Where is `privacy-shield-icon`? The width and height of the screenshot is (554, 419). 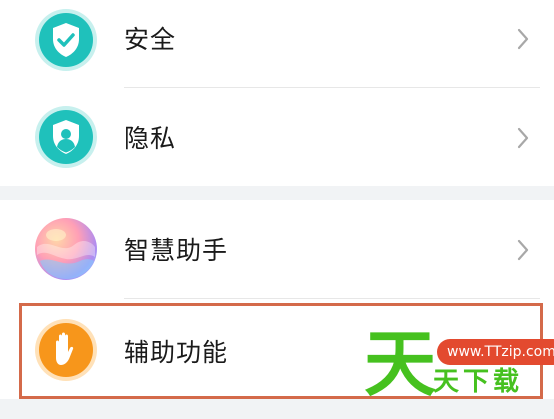 privacy-shield-icon is located at coordinates (66, 137).